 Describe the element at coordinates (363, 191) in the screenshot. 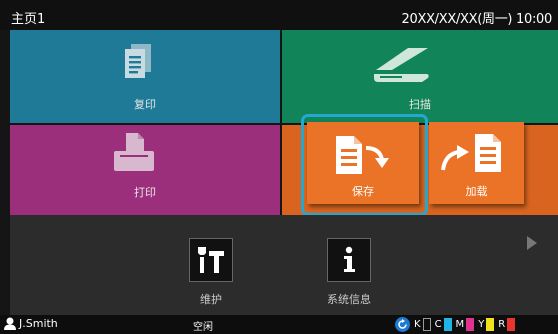

I see `save-label: 保存` at that location.